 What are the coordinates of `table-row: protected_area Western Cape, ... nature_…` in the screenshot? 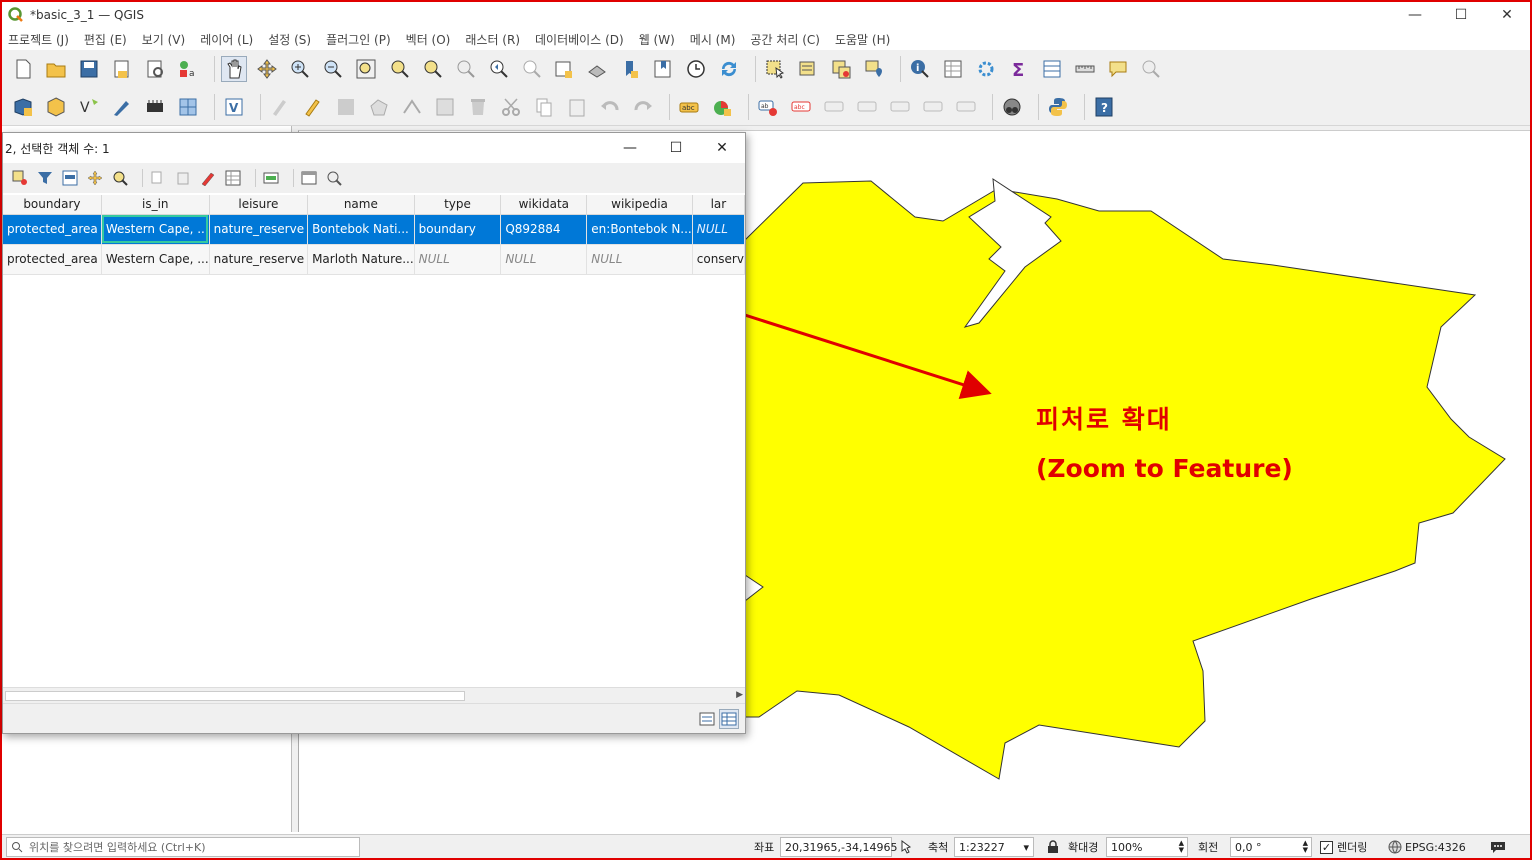 It's located at (374, 259).